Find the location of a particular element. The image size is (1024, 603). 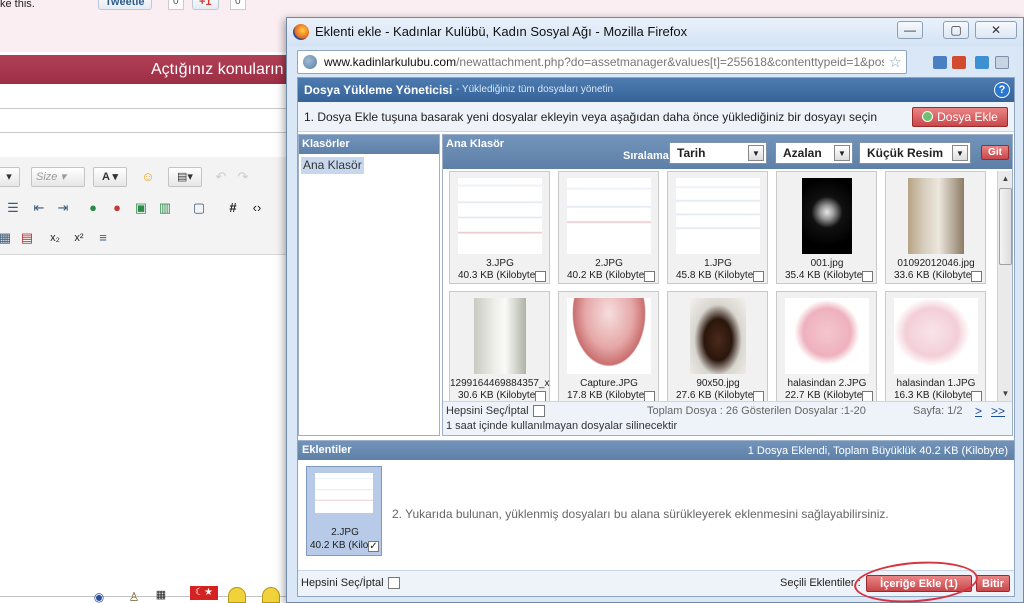

size-dropdown: Size ▾ is located at coordinates (58, 177).